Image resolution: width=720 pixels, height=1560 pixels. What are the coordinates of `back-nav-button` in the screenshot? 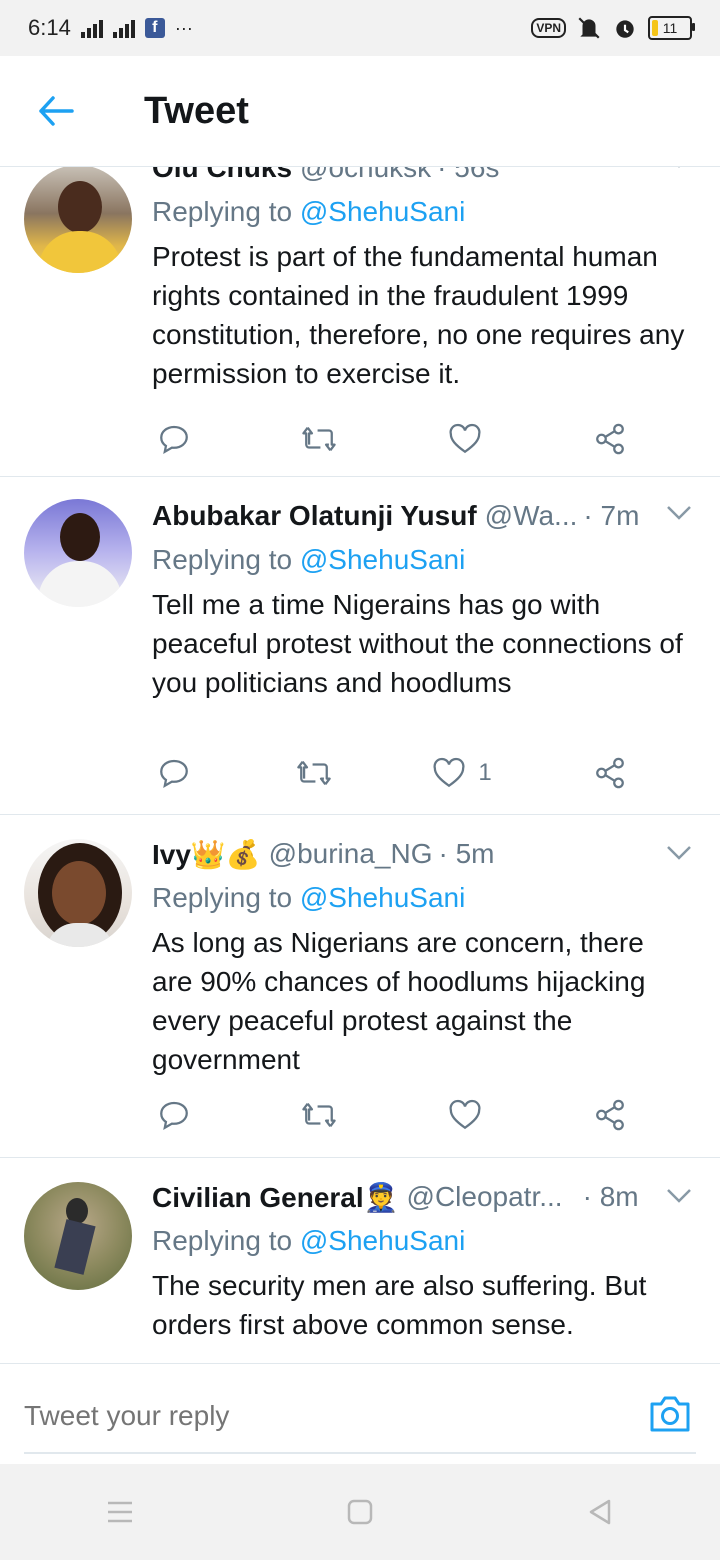 It's located at (600, 1512).